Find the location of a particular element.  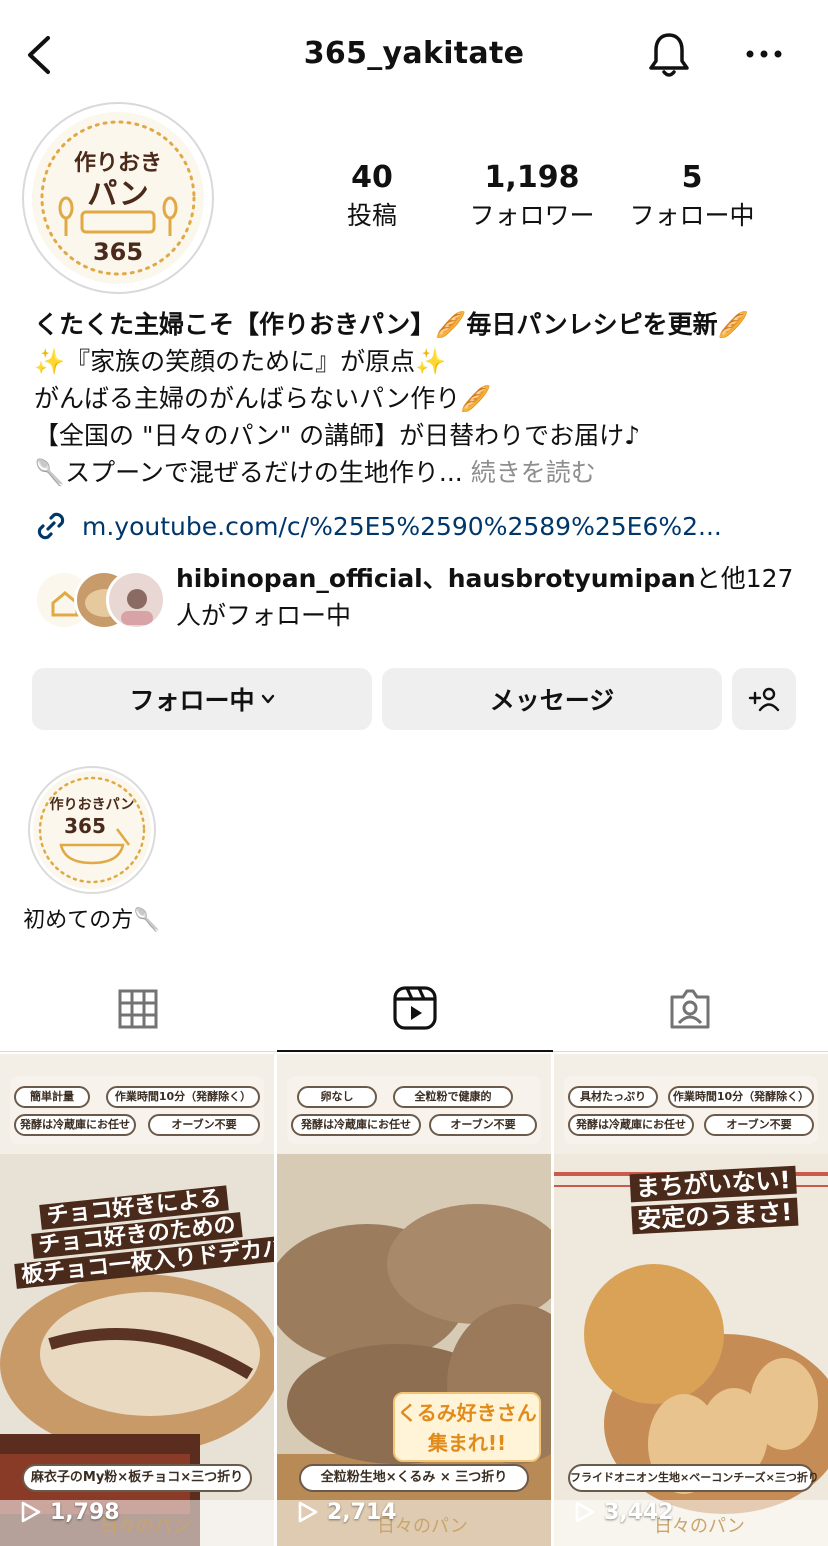

bio-headline: くたくた主婦こそ【作りおきパン】🥖毎日パンレシピを更新🥖 is located at coordinates (391, 324).